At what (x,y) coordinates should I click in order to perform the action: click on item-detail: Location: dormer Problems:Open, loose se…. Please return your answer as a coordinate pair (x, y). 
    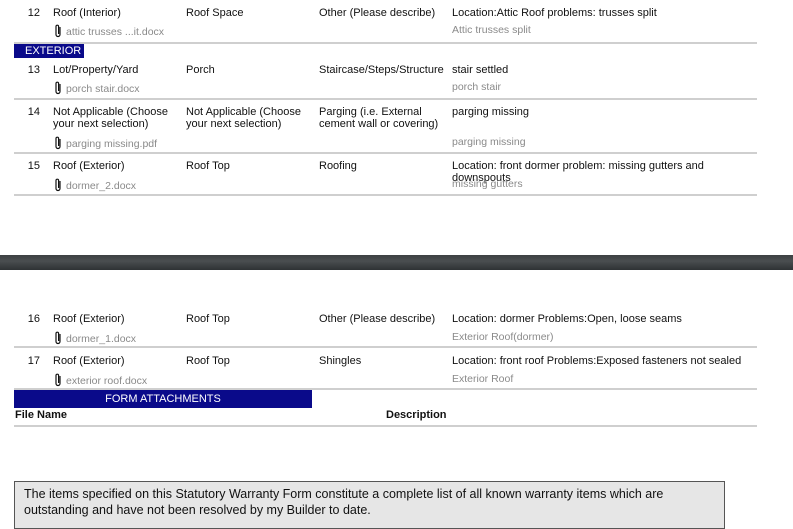
    Looking at the image, I should click on (567, 319).